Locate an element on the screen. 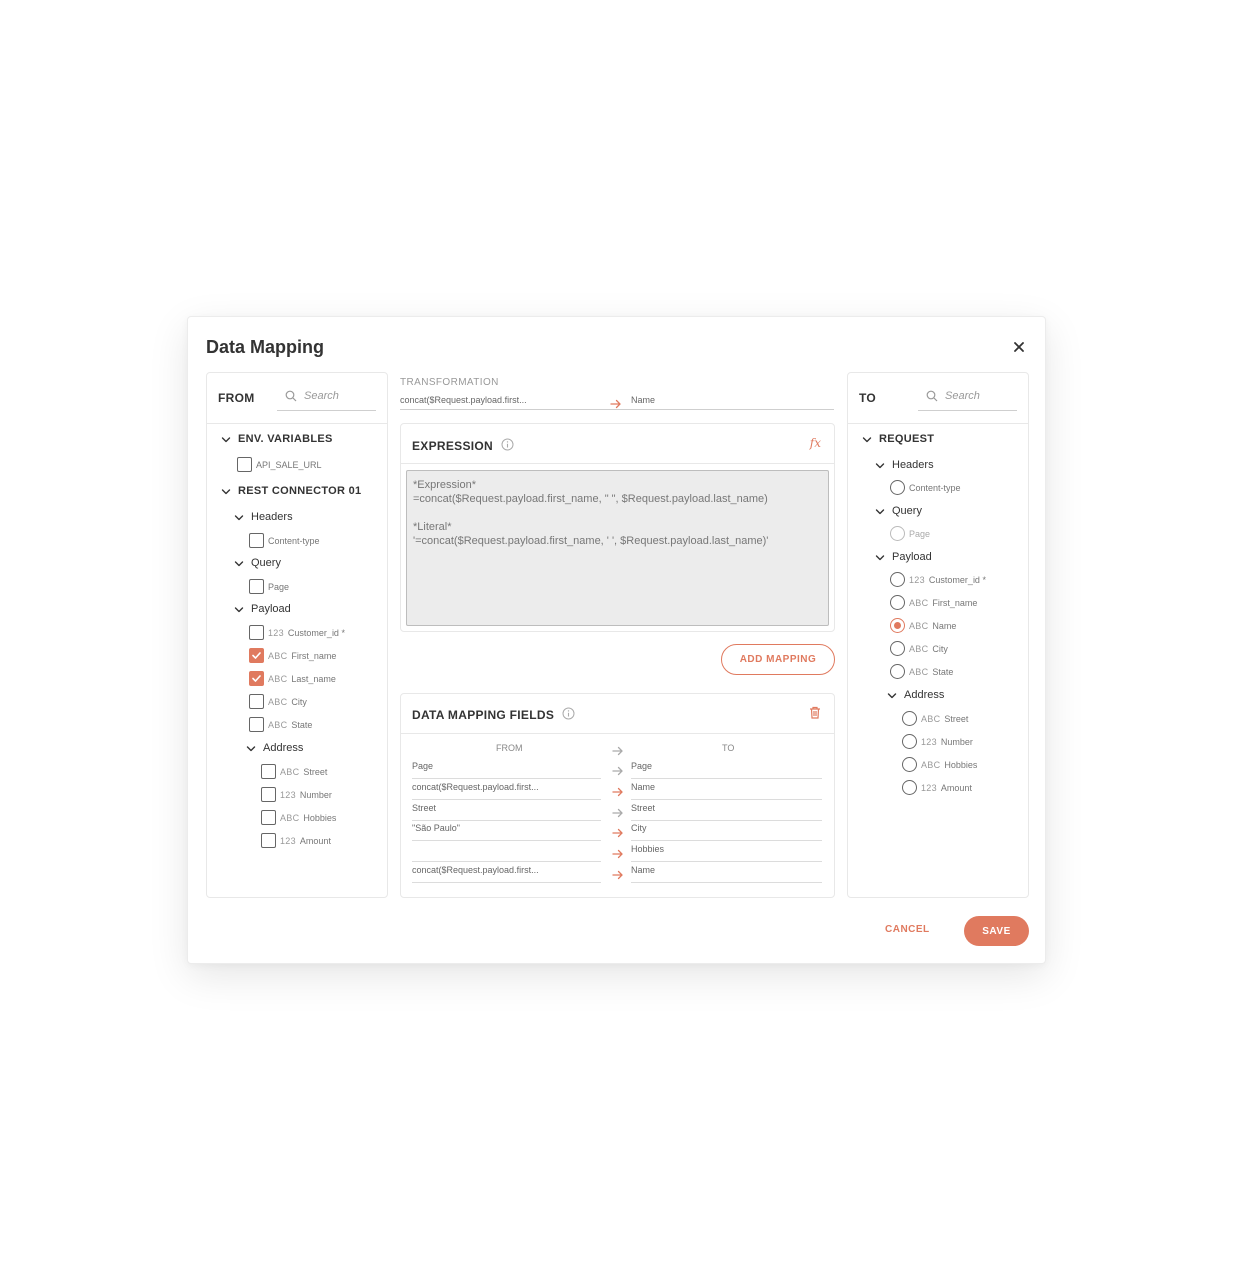 The width and height of the screenshot is (1233, 1281). close-icon is located at coordinates (1019, 347).